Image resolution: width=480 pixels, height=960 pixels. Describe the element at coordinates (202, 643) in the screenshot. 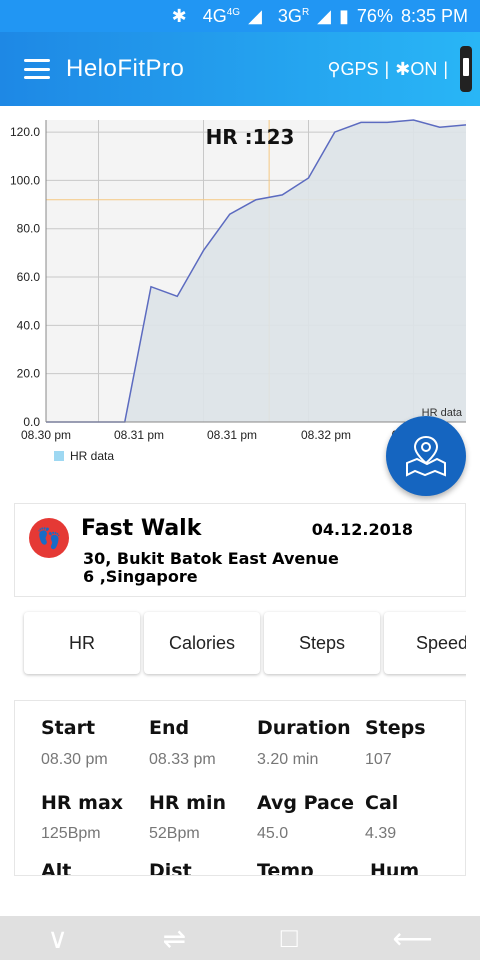

I see `tab-calories: Calories` at that location.